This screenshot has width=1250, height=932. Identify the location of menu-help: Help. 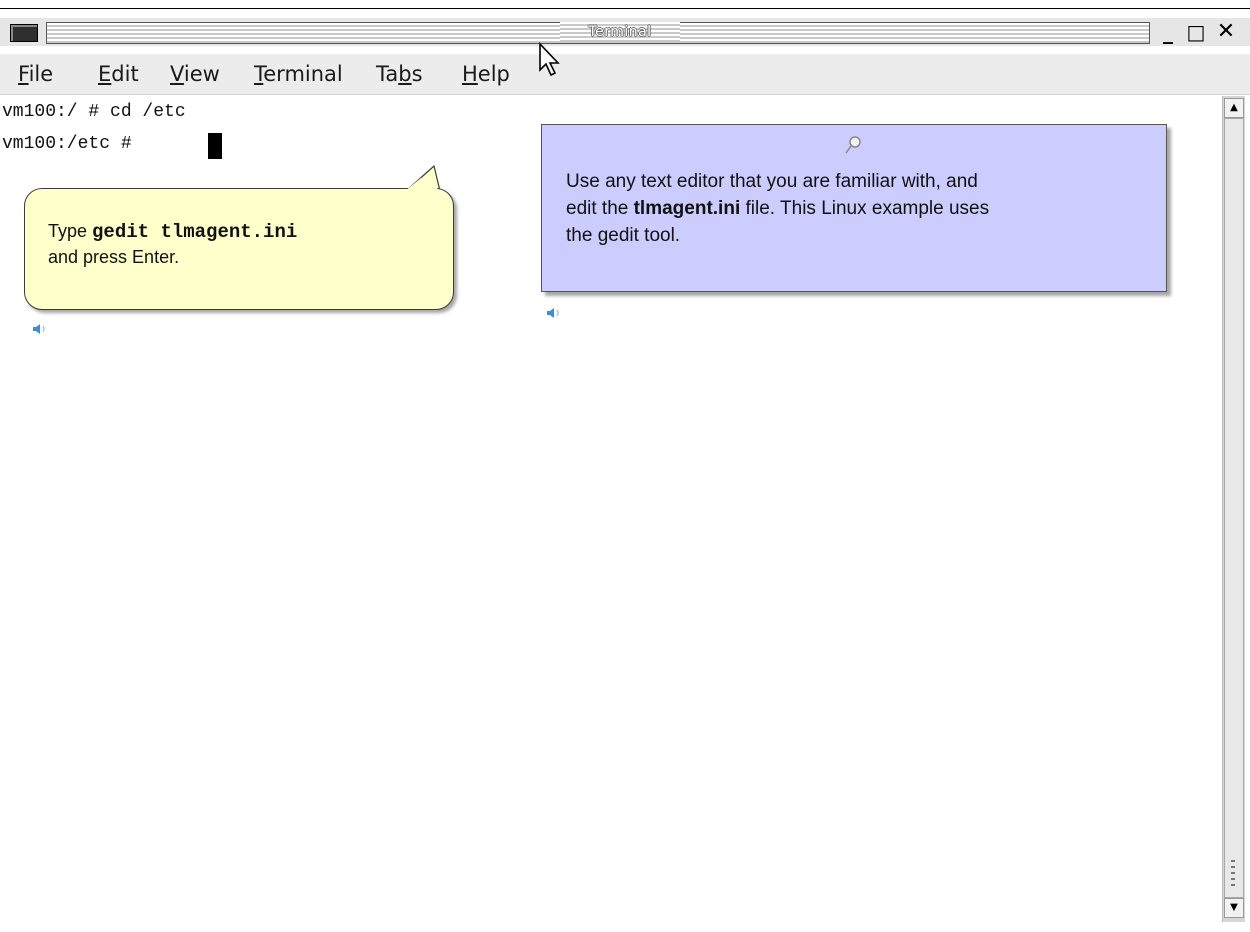
(486, 74).